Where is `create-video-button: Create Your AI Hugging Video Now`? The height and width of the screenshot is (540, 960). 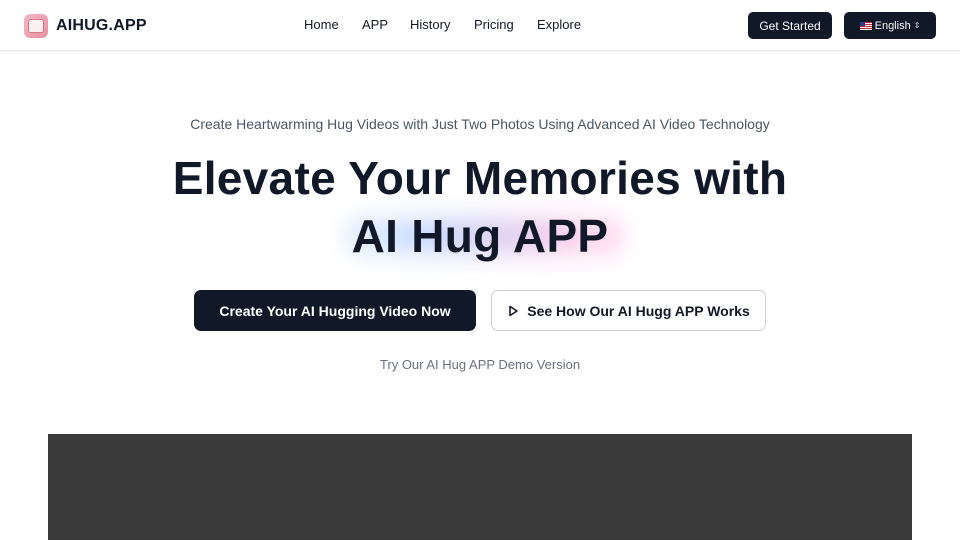 create-video-button: Create Your AI Hugging Video Now is located at coordinates (335, 310).